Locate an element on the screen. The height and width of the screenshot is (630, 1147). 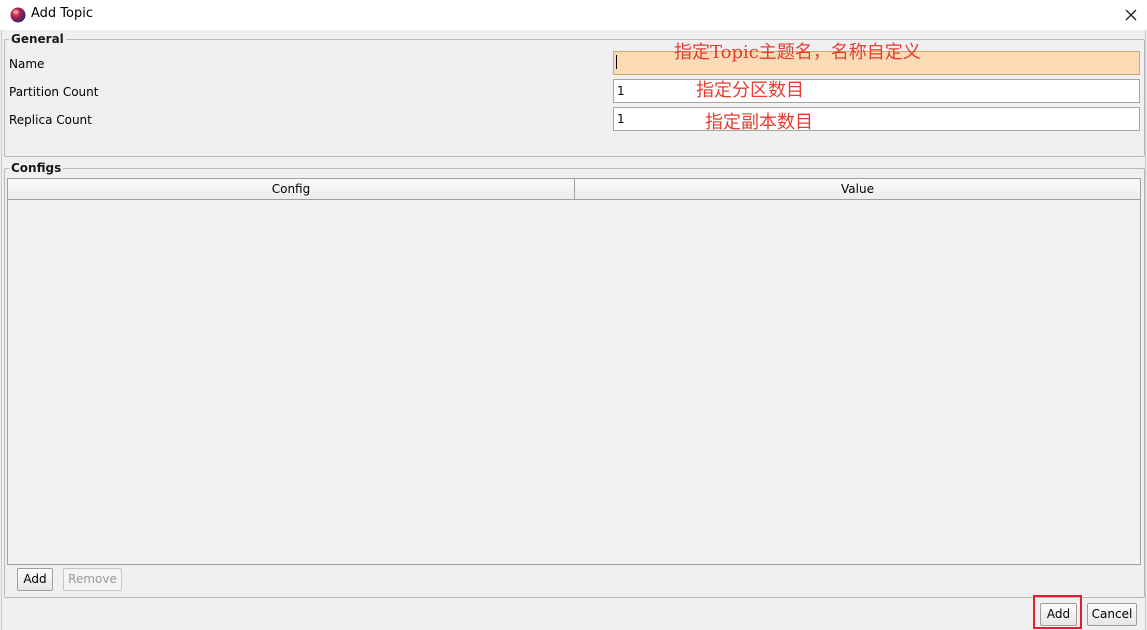
configs-legend: Configs is located at coordinates (36, 168).